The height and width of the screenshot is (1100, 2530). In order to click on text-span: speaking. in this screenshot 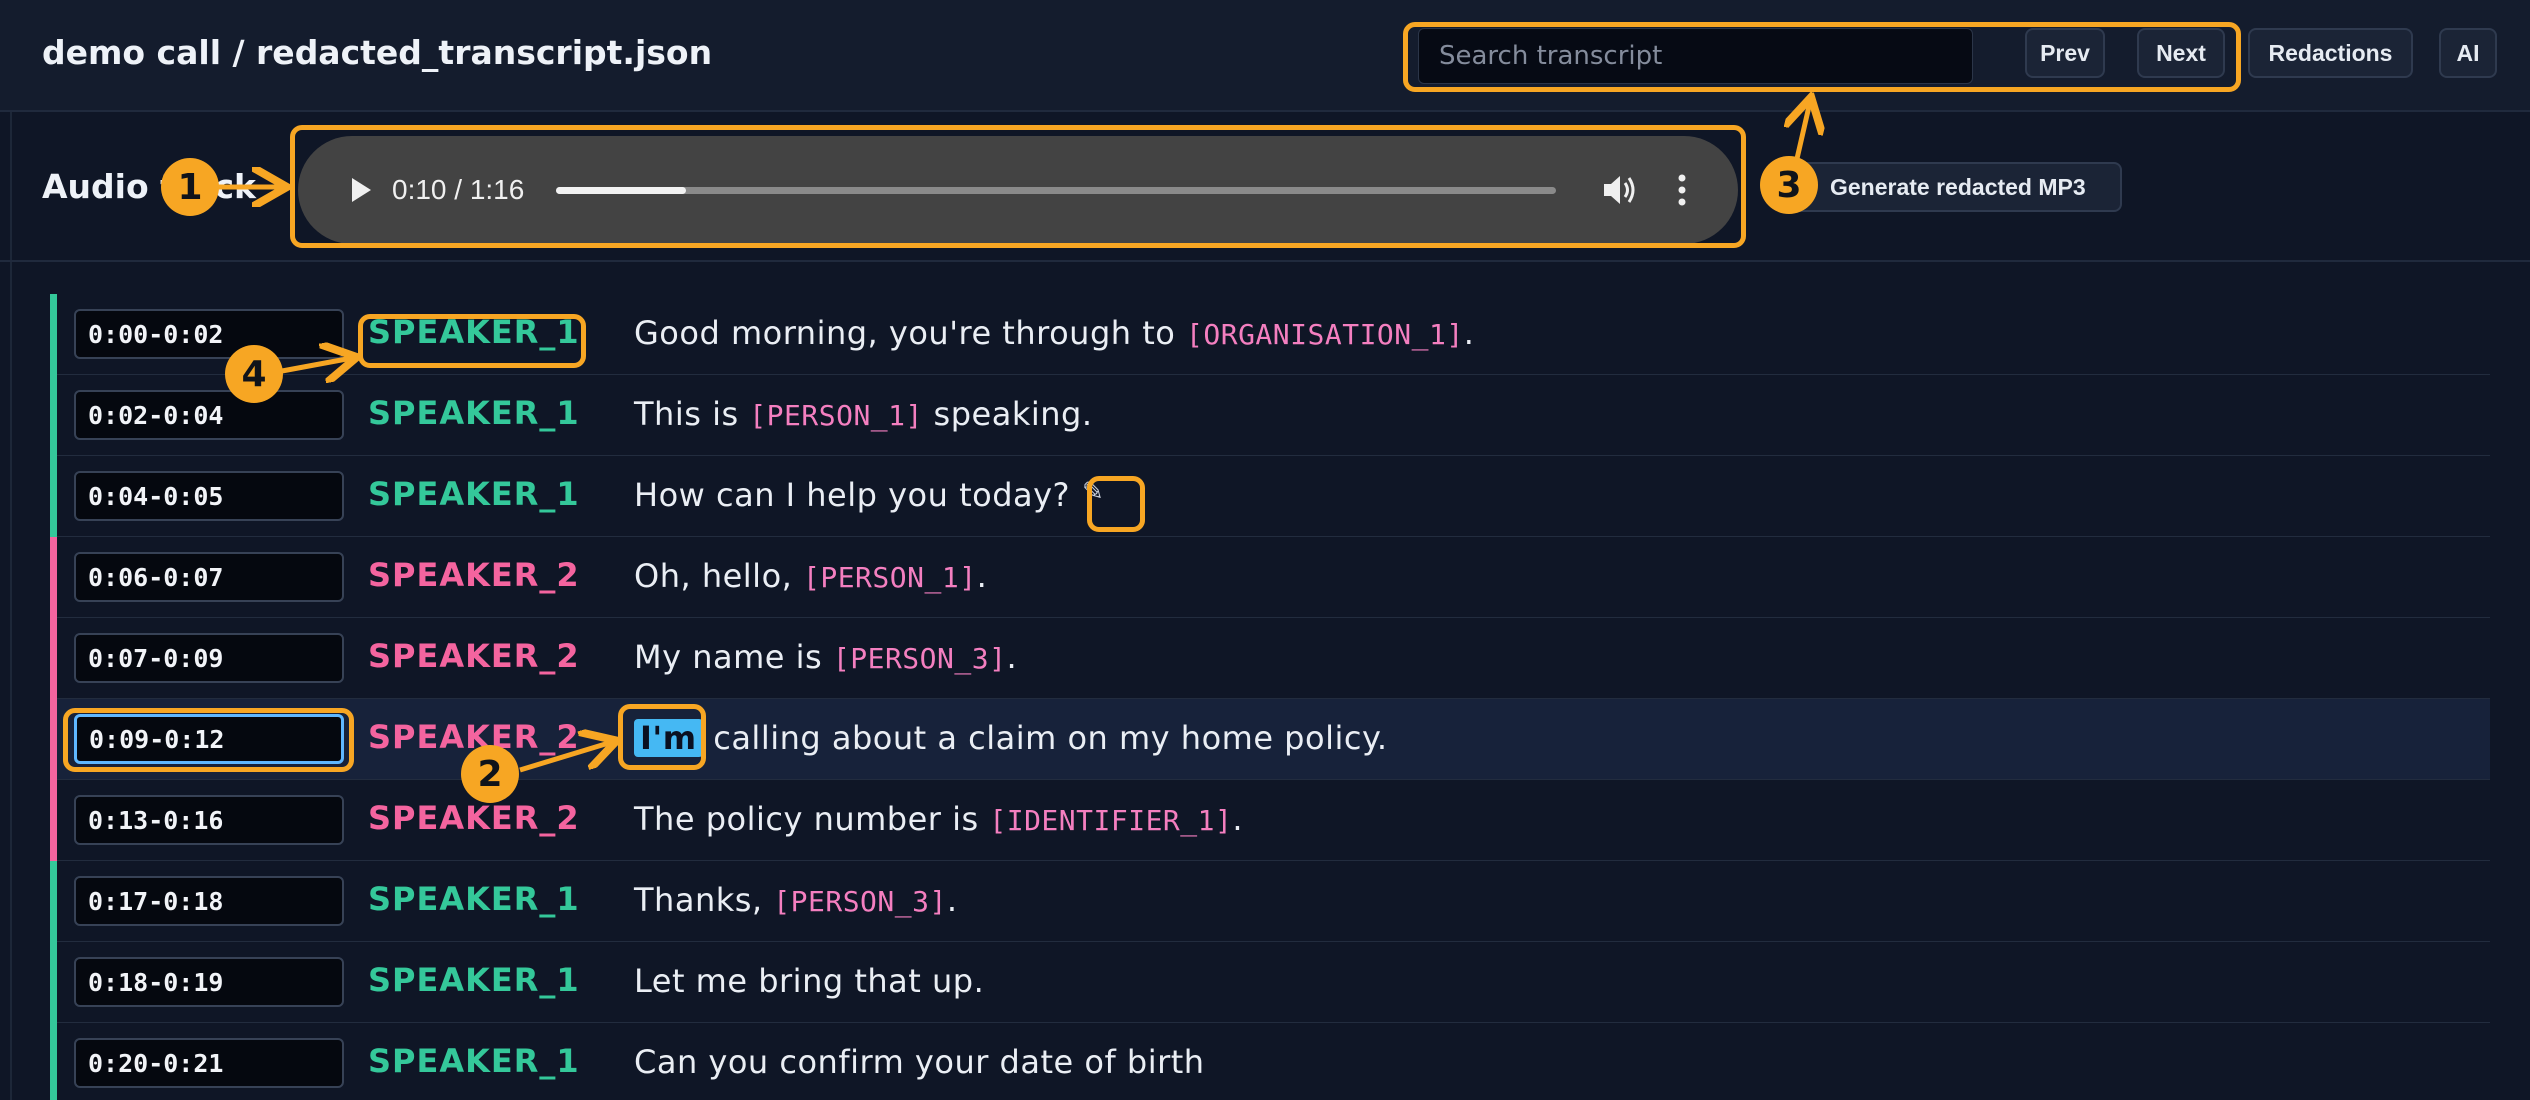, I will do `click(1007, 414)`.